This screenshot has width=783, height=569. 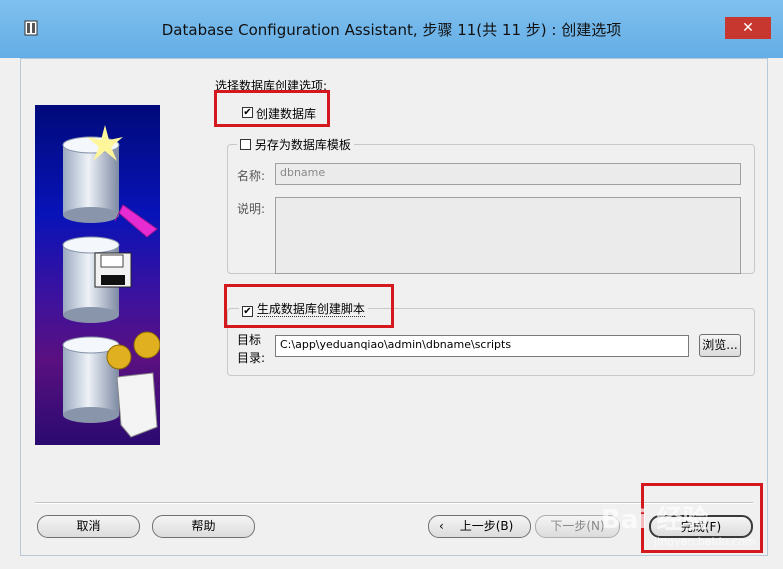 I want to click on close-button: ✕, so click(x=748, y=28).